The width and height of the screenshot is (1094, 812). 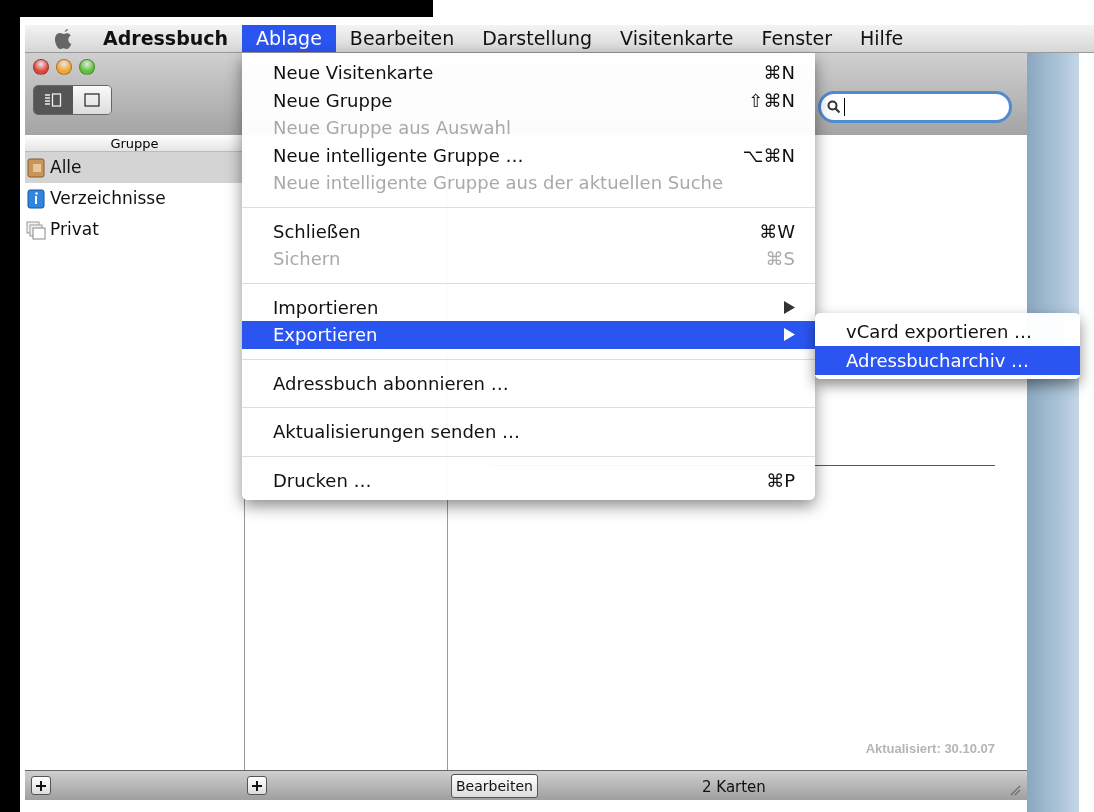 What do you see at coordinates (780, 480) in the screenshot?
I see `shortcut-label: ⌘P` at bounding box center [780, 480].